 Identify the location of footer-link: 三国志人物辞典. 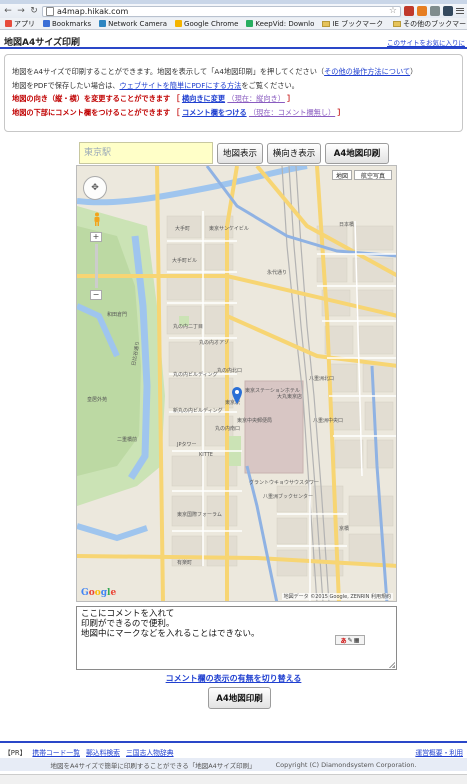
(150, 752).